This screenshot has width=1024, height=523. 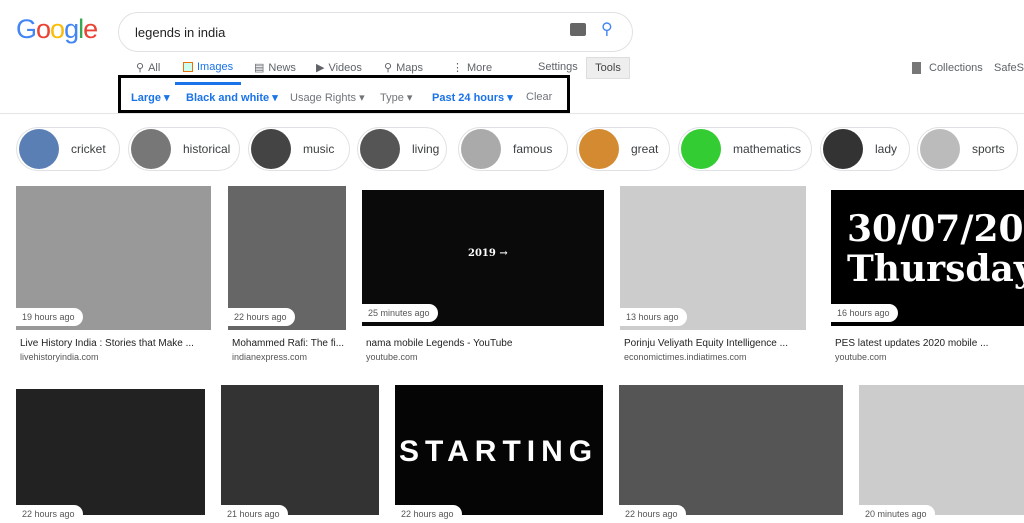 What do you see at coordinates (59, 357) in the screenshot?
I see `result-source: livehistoryindia.com` at bounding box center [59, 357].